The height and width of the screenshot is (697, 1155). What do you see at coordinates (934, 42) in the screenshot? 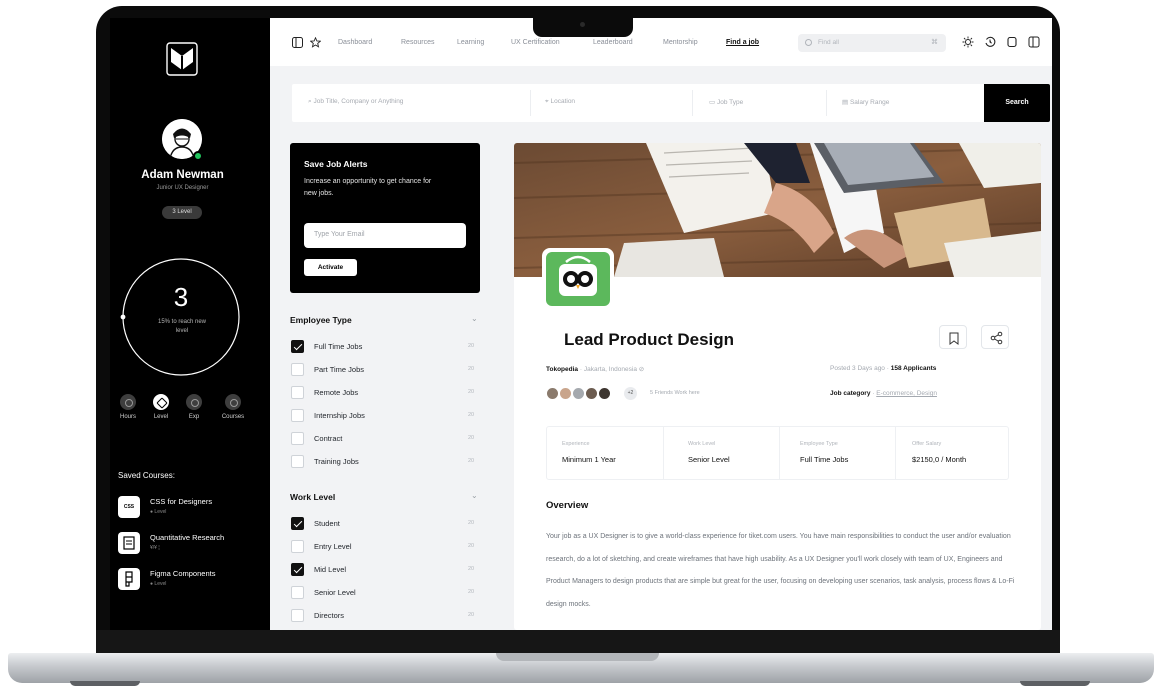
I see `shortcut-icon: ⌘` at bounding box center [934, 42].